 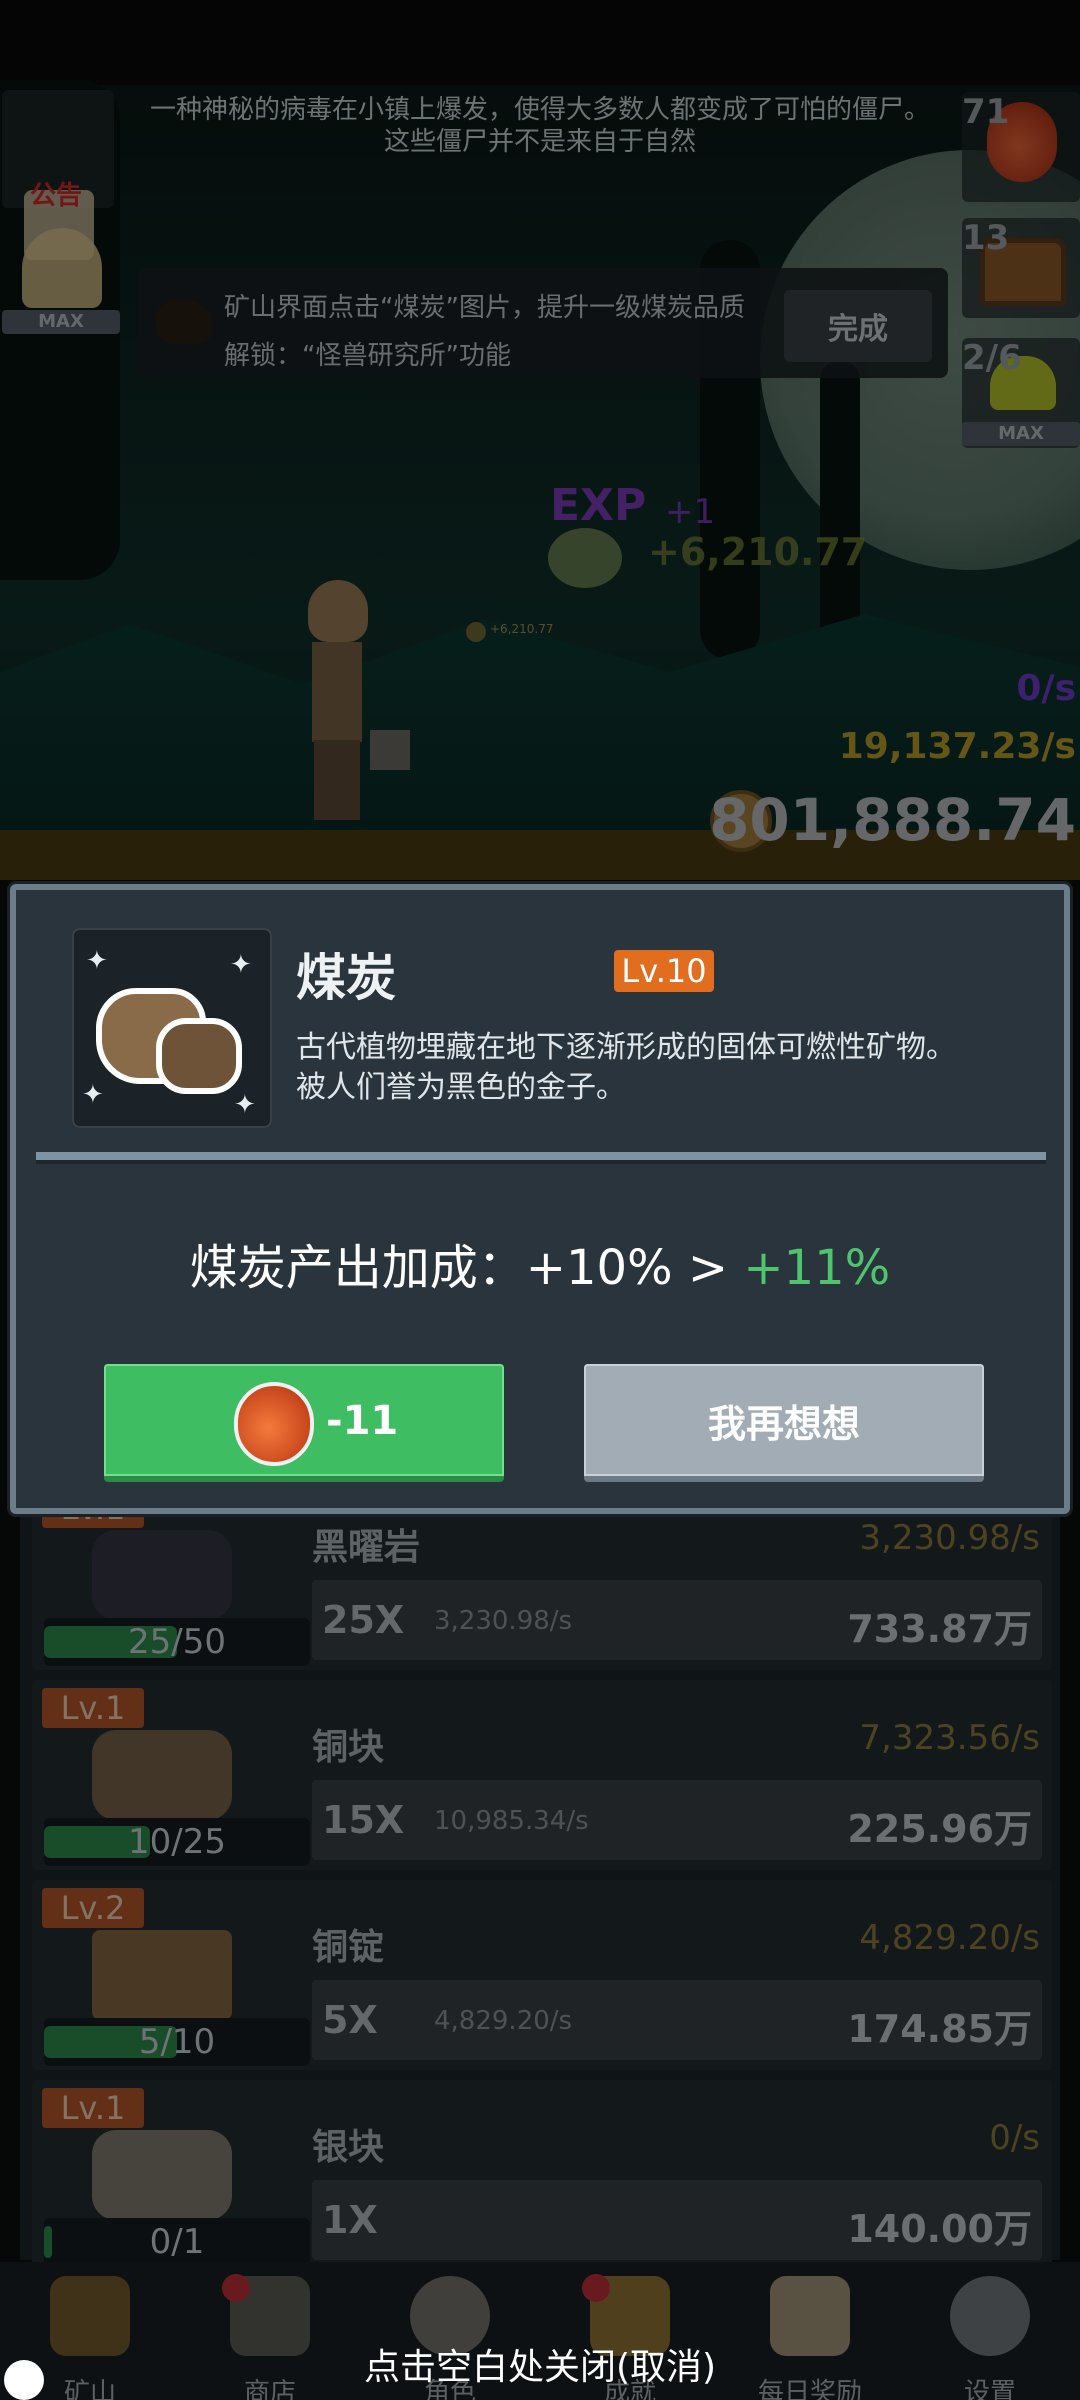 What do you see at coordinates (540, 2367) in the screenshot?
I see `close-hint: 点击空白处关闭(取消)` at bounding box center [540, 2367].